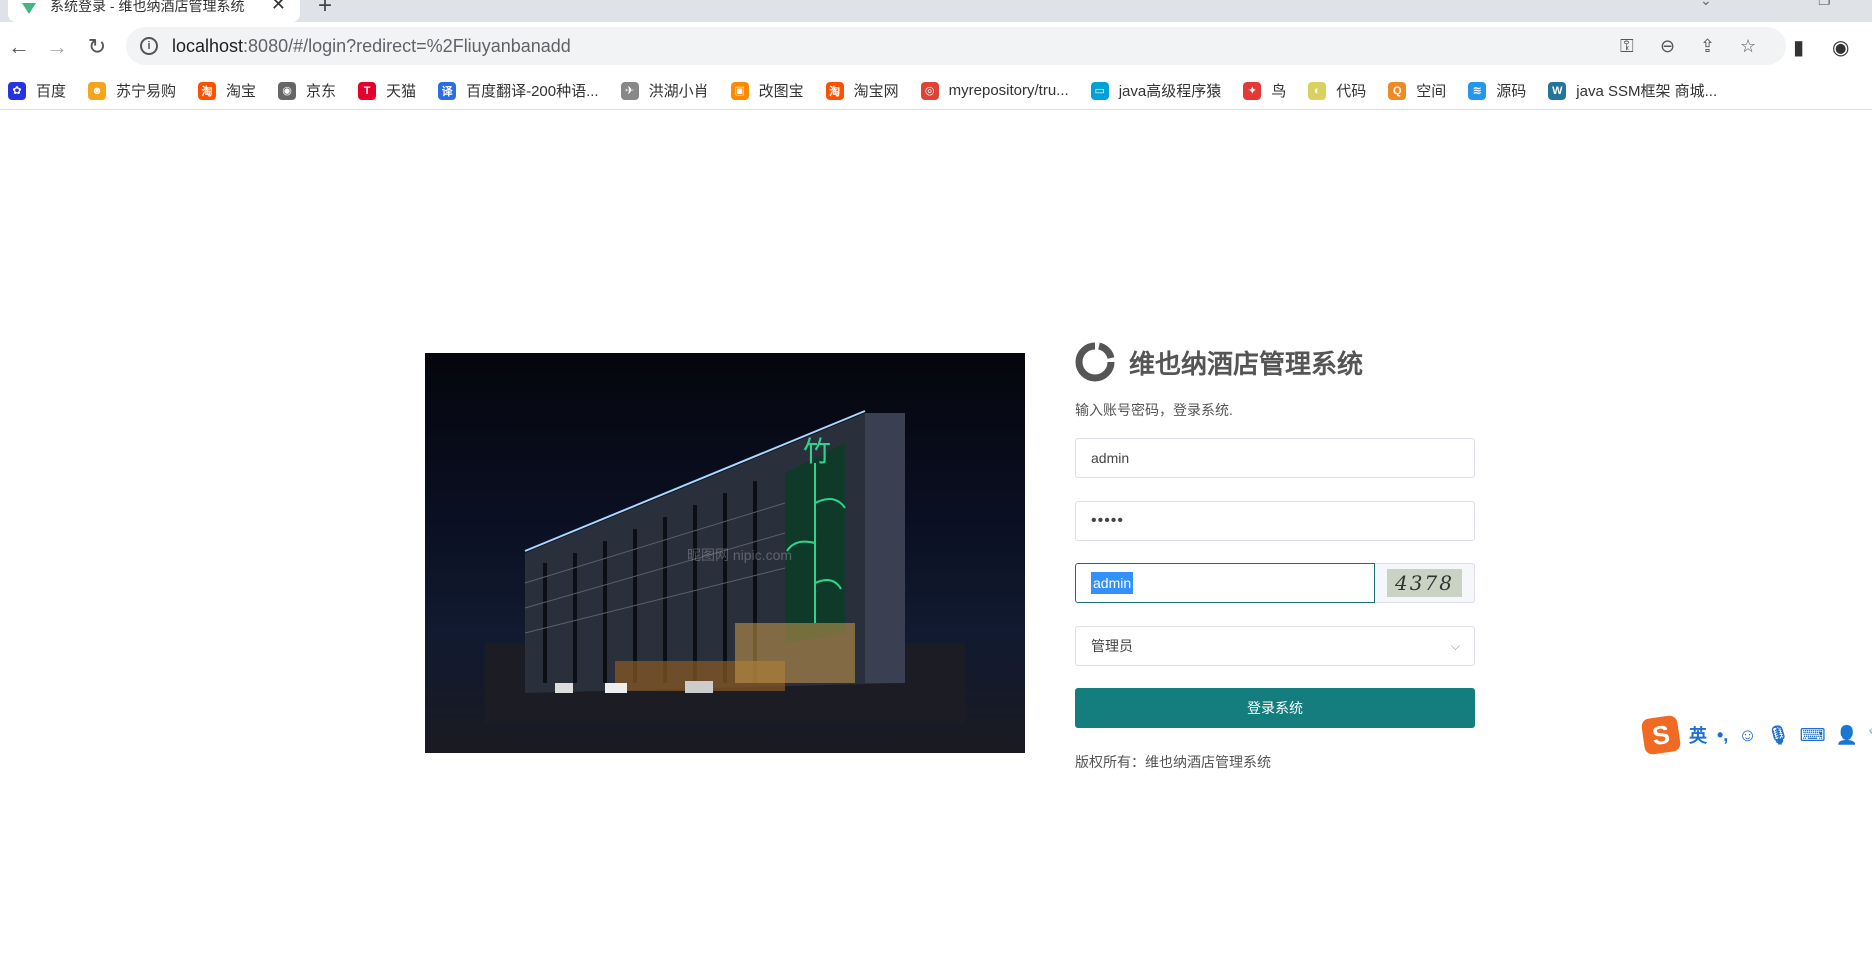 Image resolution: width=1872 pixels, height=960 pixels. Describe the element at coordinates (1748, 46) in the screenshot. I see `bookmark-star-icon: ☆` at that location.